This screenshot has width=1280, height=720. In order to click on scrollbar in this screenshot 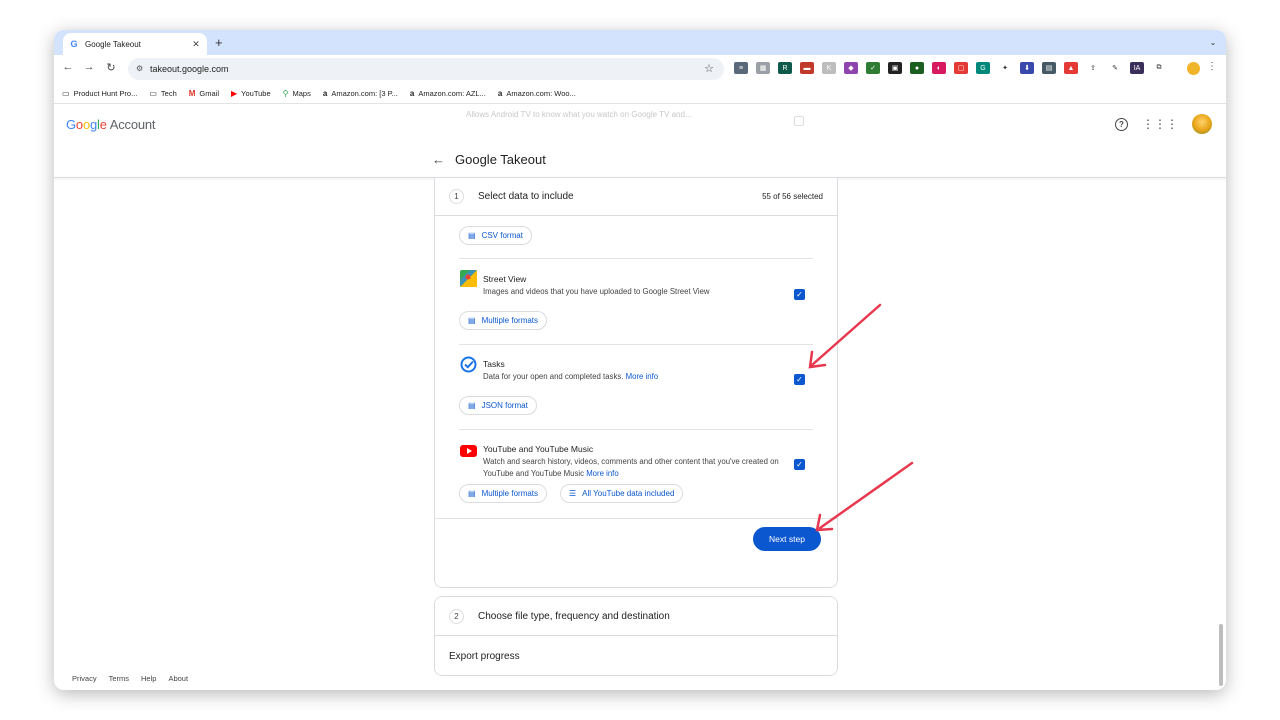, I will do `click(1221, 655)`.